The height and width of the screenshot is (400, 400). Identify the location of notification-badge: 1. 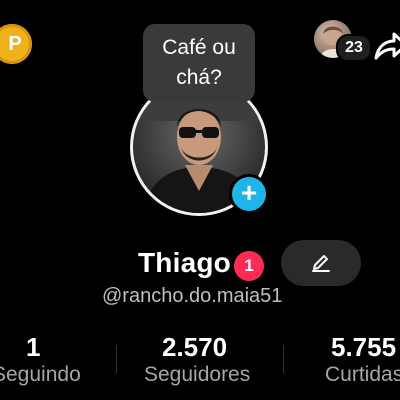
(249, 266).